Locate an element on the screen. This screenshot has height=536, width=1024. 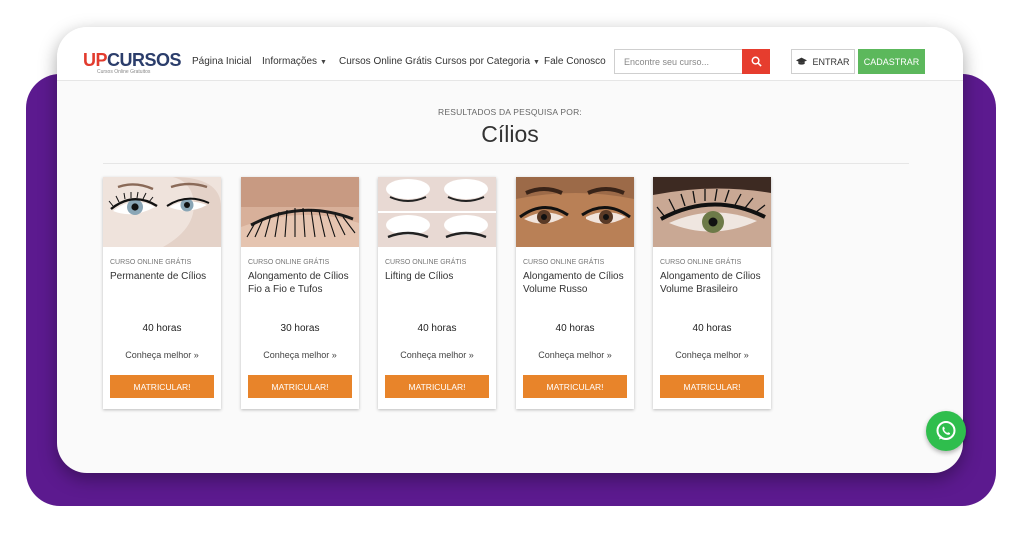
results-query-title: Cílios is located at coordinates (510, 134).